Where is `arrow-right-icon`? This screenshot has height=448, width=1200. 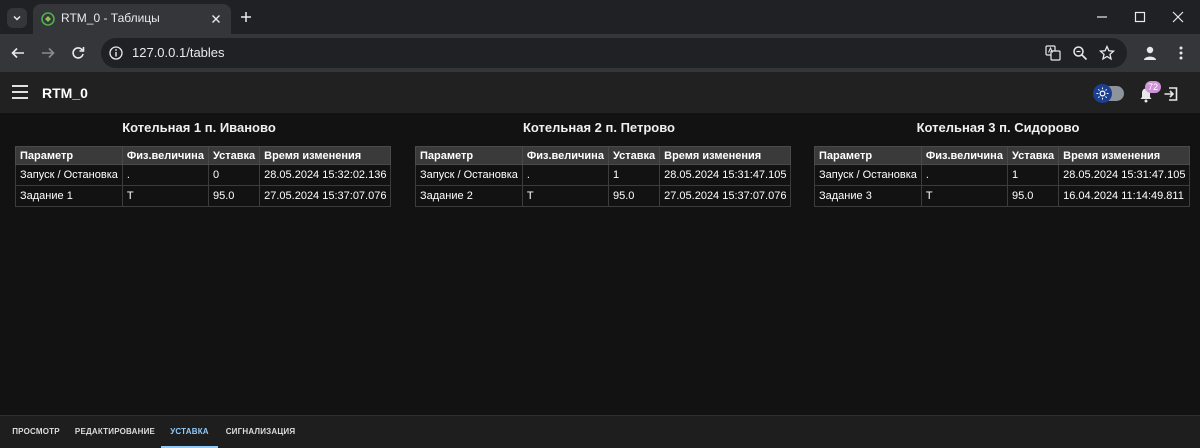
arrow-right-icon is located at coordinates (48, 53).